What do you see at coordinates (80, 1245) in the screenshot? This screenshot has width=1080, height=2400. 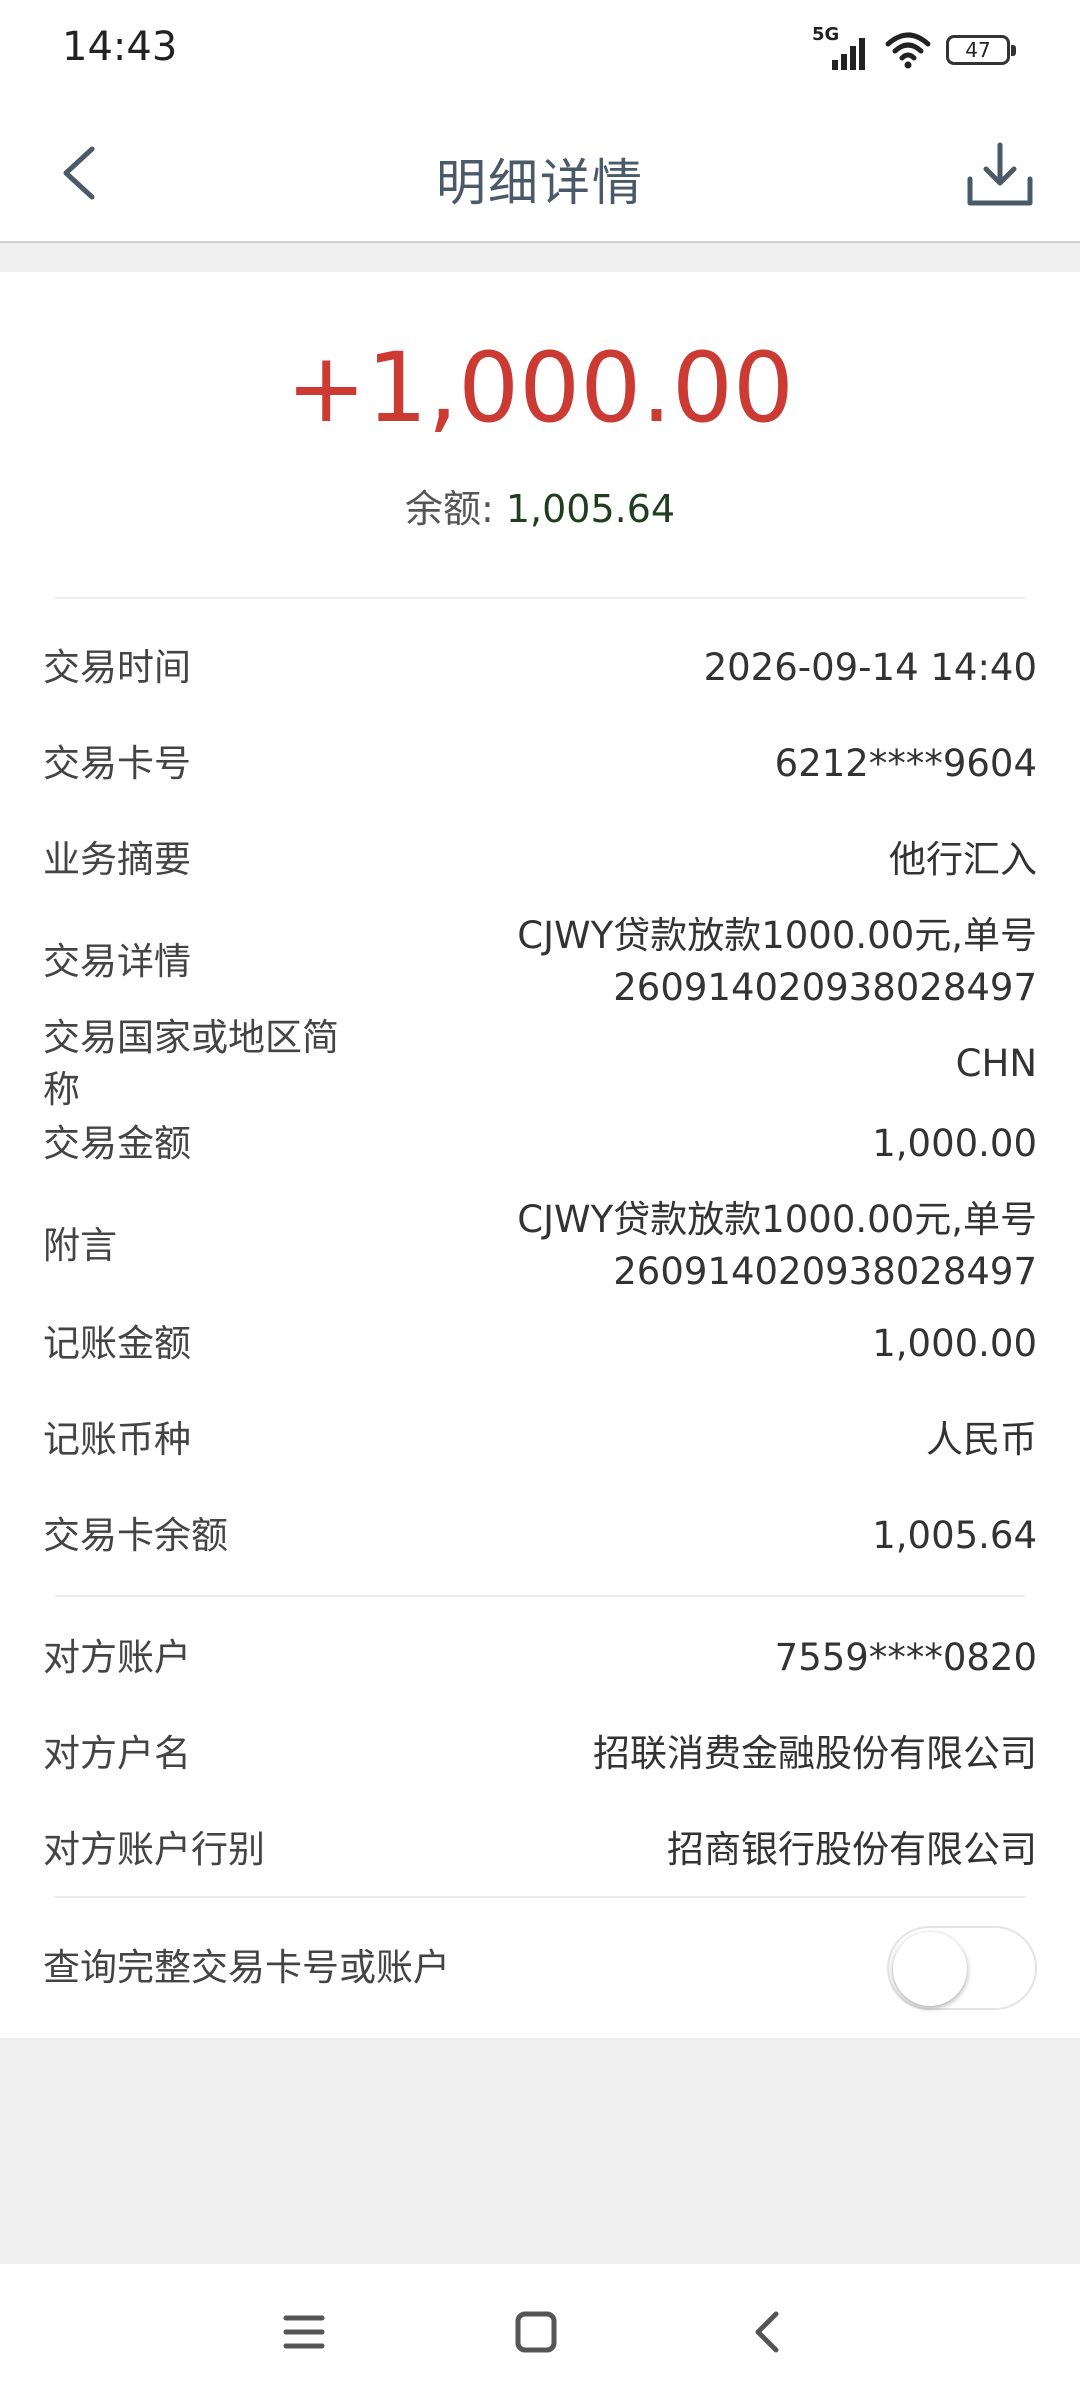 I see `detail-label: 附言` at bounding box center [80, 1245].